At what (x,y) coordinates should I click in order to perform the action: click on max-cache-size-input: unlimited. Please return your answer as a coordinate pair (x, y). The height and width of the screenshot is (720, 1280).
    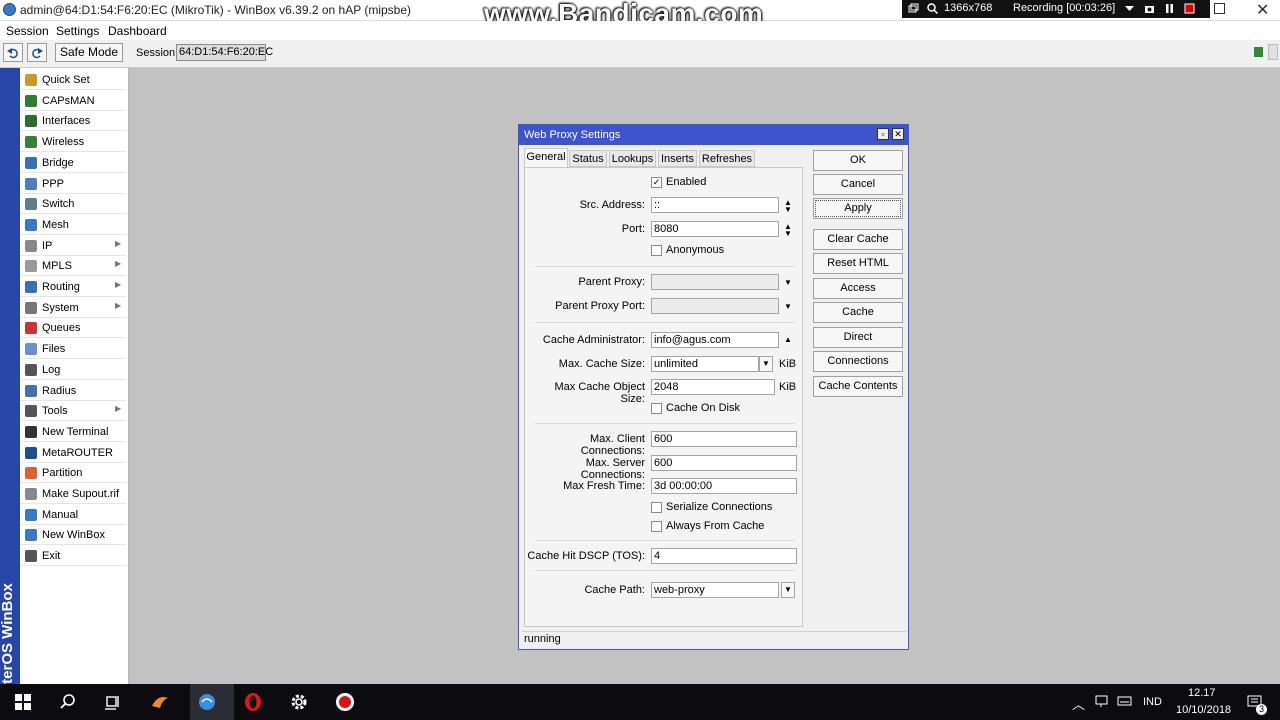
    Looking at the image, I should click on (705, 364).